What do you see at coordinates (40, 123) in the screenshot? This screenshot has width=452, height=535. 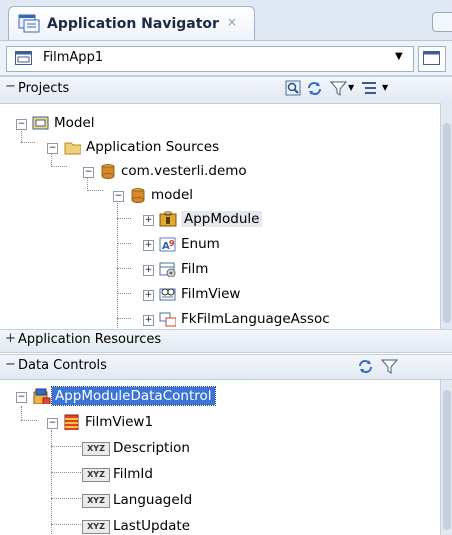 I see `project-icon` at bounding box center [40, 123].